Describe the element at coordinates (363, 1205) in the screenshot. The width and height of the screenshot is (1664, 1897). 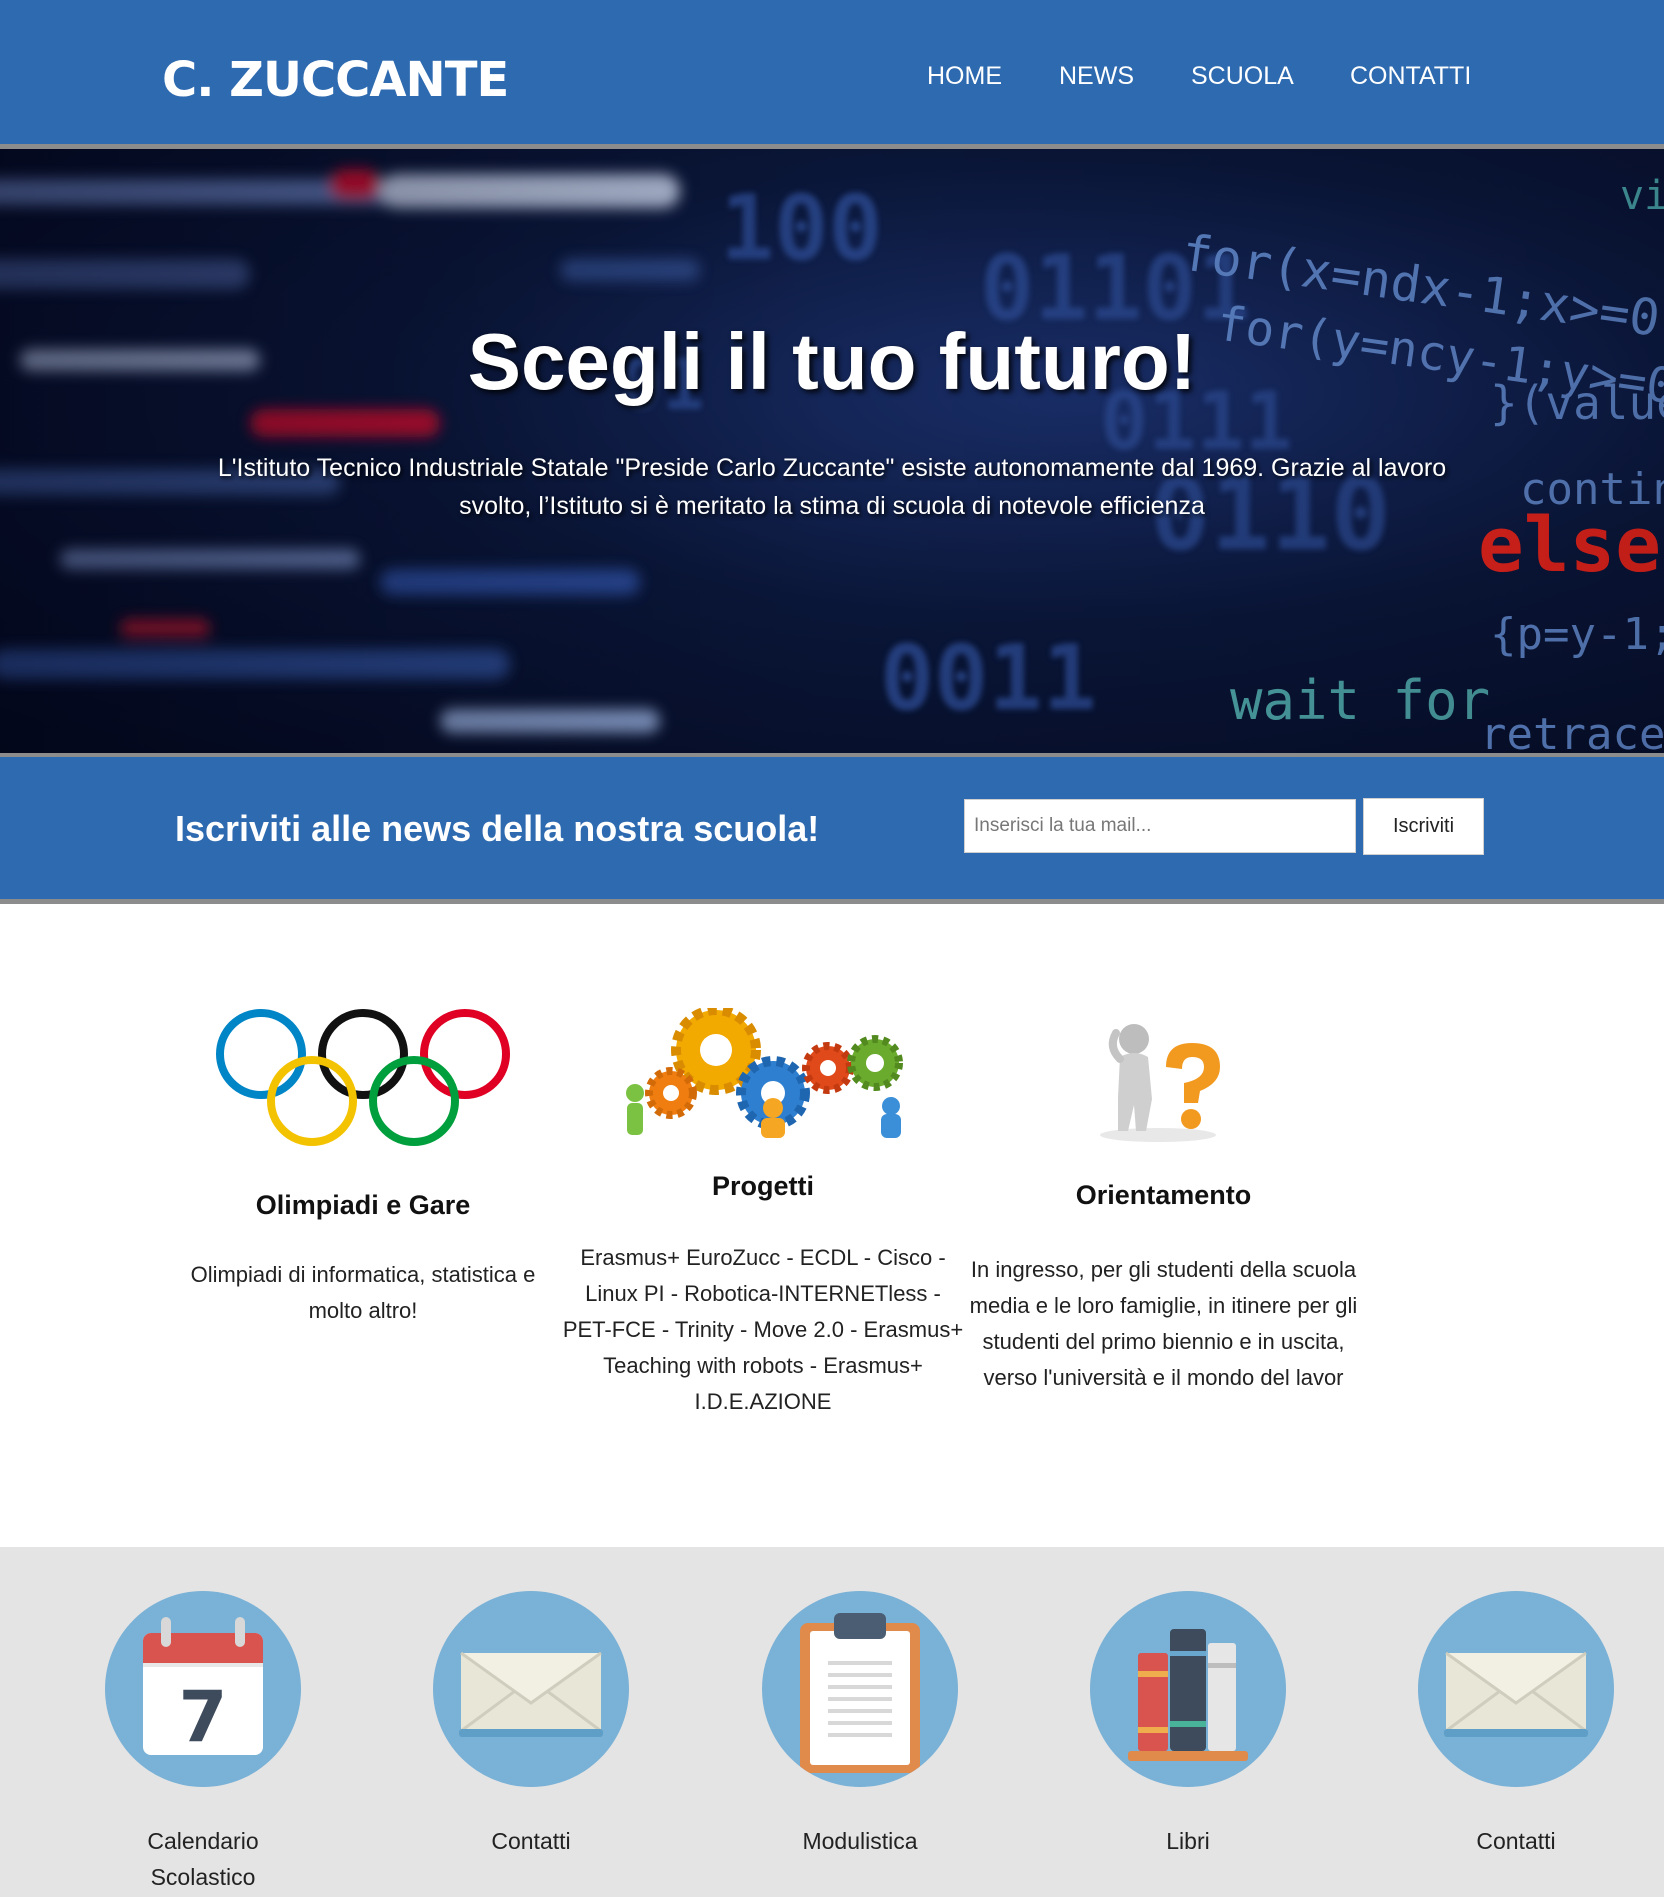
I see `feature-title: Olimpiadi e Gare` at that location.